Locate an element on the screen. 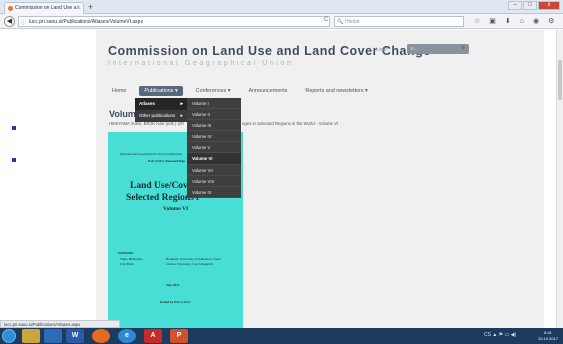  powerpoint-icon: P is located at coordinates (179, 336).